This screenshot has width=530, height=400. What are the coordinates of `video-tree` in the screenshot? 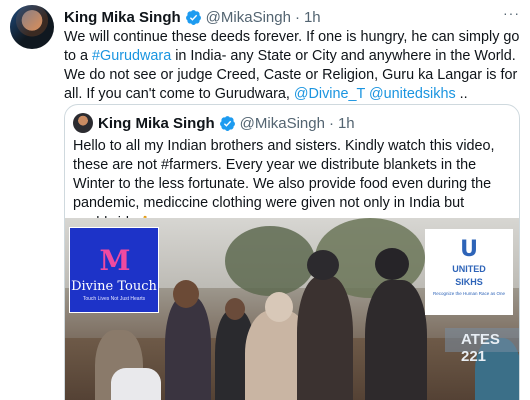 It's located at (270, 261).